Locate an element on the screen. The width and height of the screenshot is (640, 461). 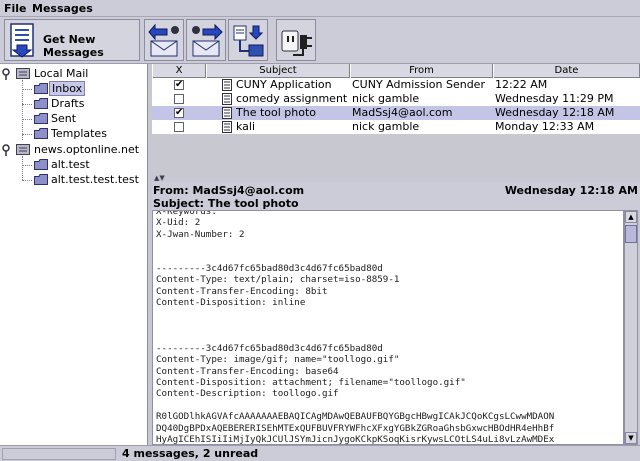
row-subject: CUNY Application is located at coordinates (284, 84).